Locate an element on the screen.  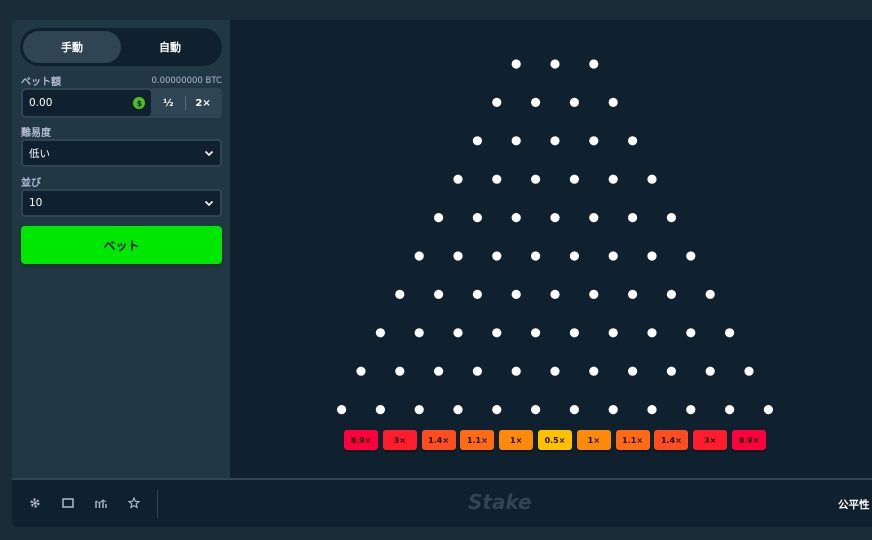
difficulty-select: 低い is located at coordinates (121, 153).